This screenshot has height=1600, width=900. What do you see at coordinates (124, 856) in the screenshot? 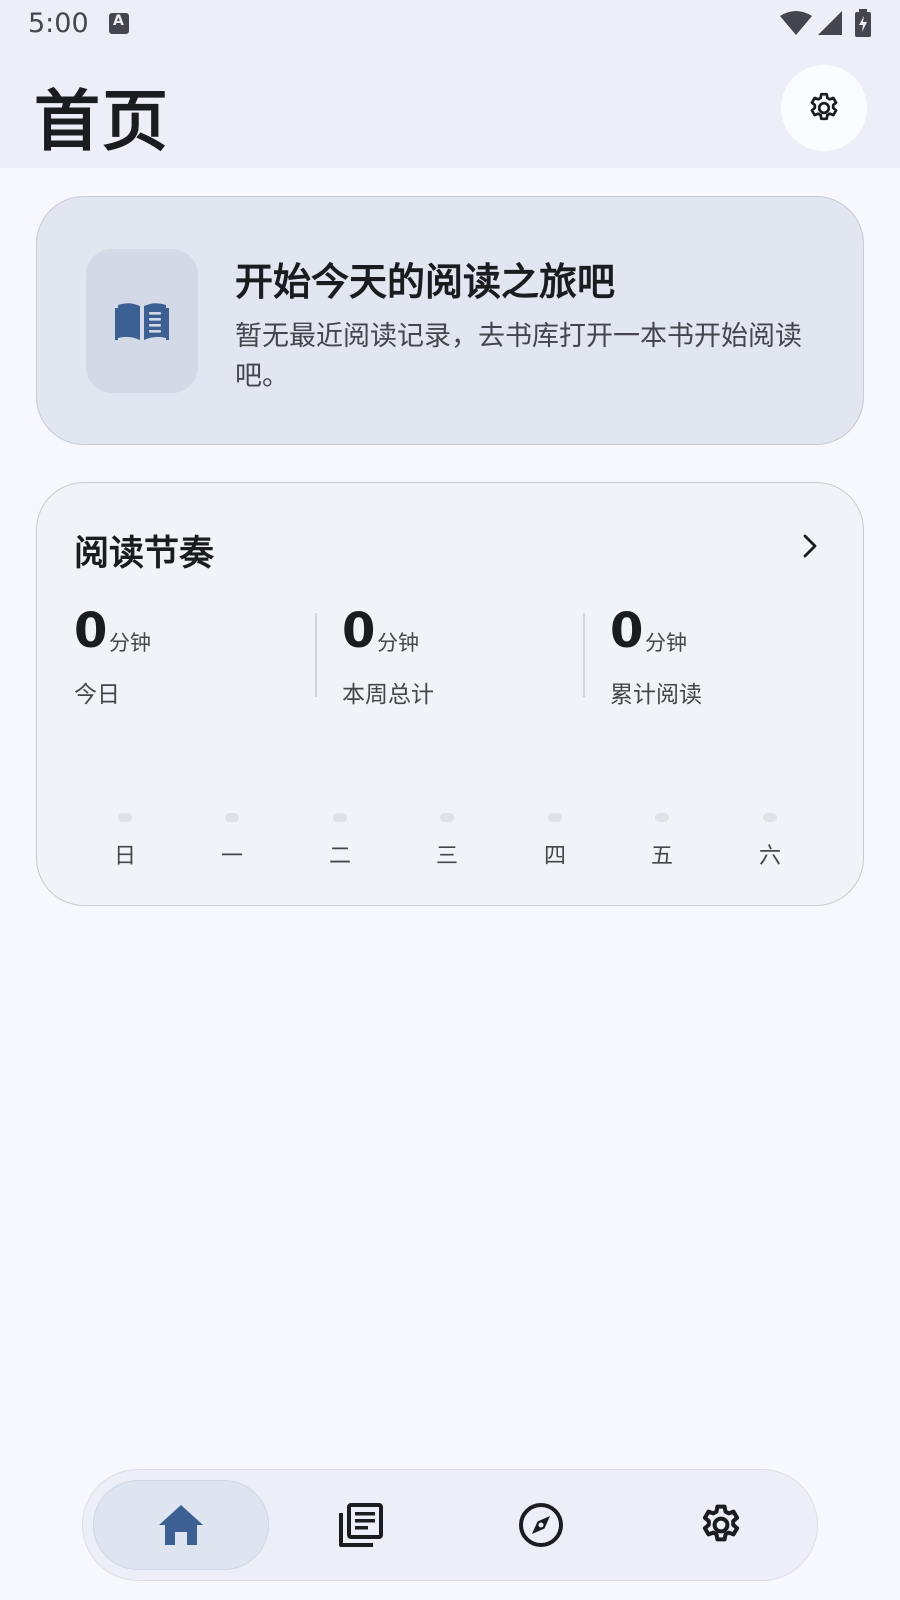
I see `day-label: 日` at bounding box center [124, 856].